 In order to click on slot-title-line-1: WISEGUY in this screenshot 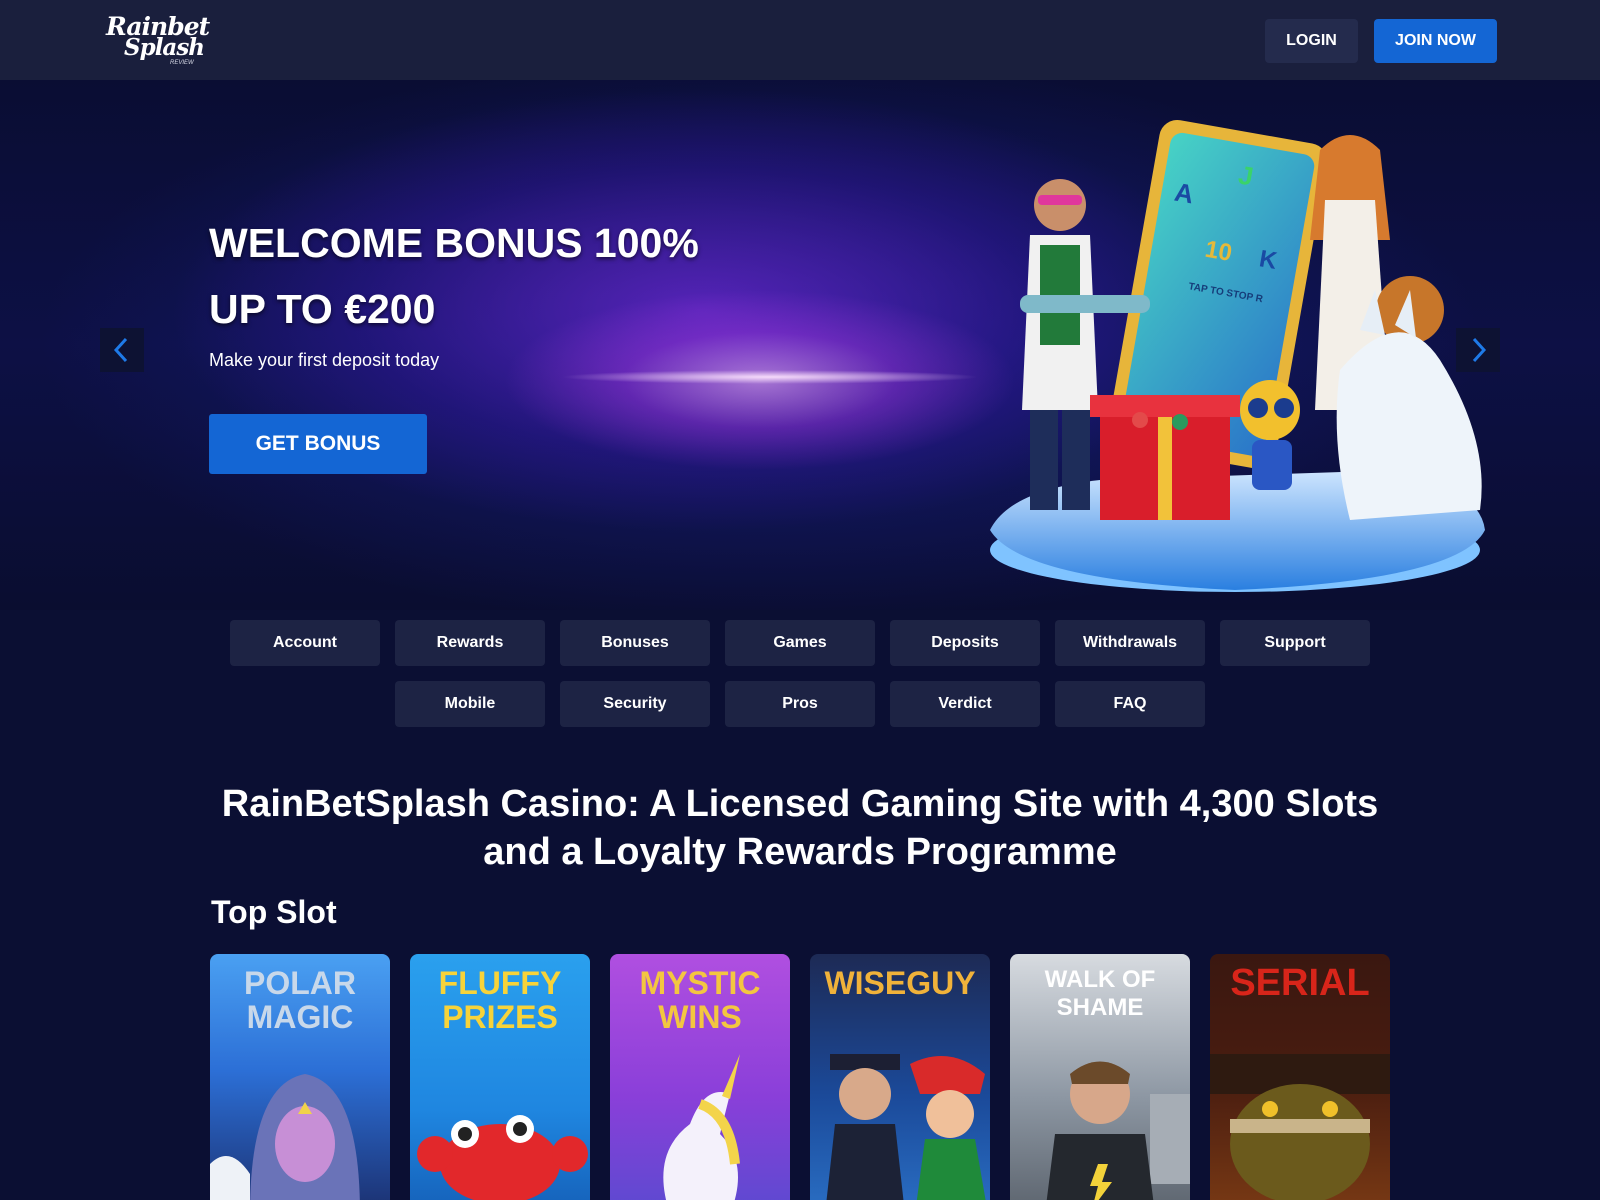, I will do `click(900, 983)`.